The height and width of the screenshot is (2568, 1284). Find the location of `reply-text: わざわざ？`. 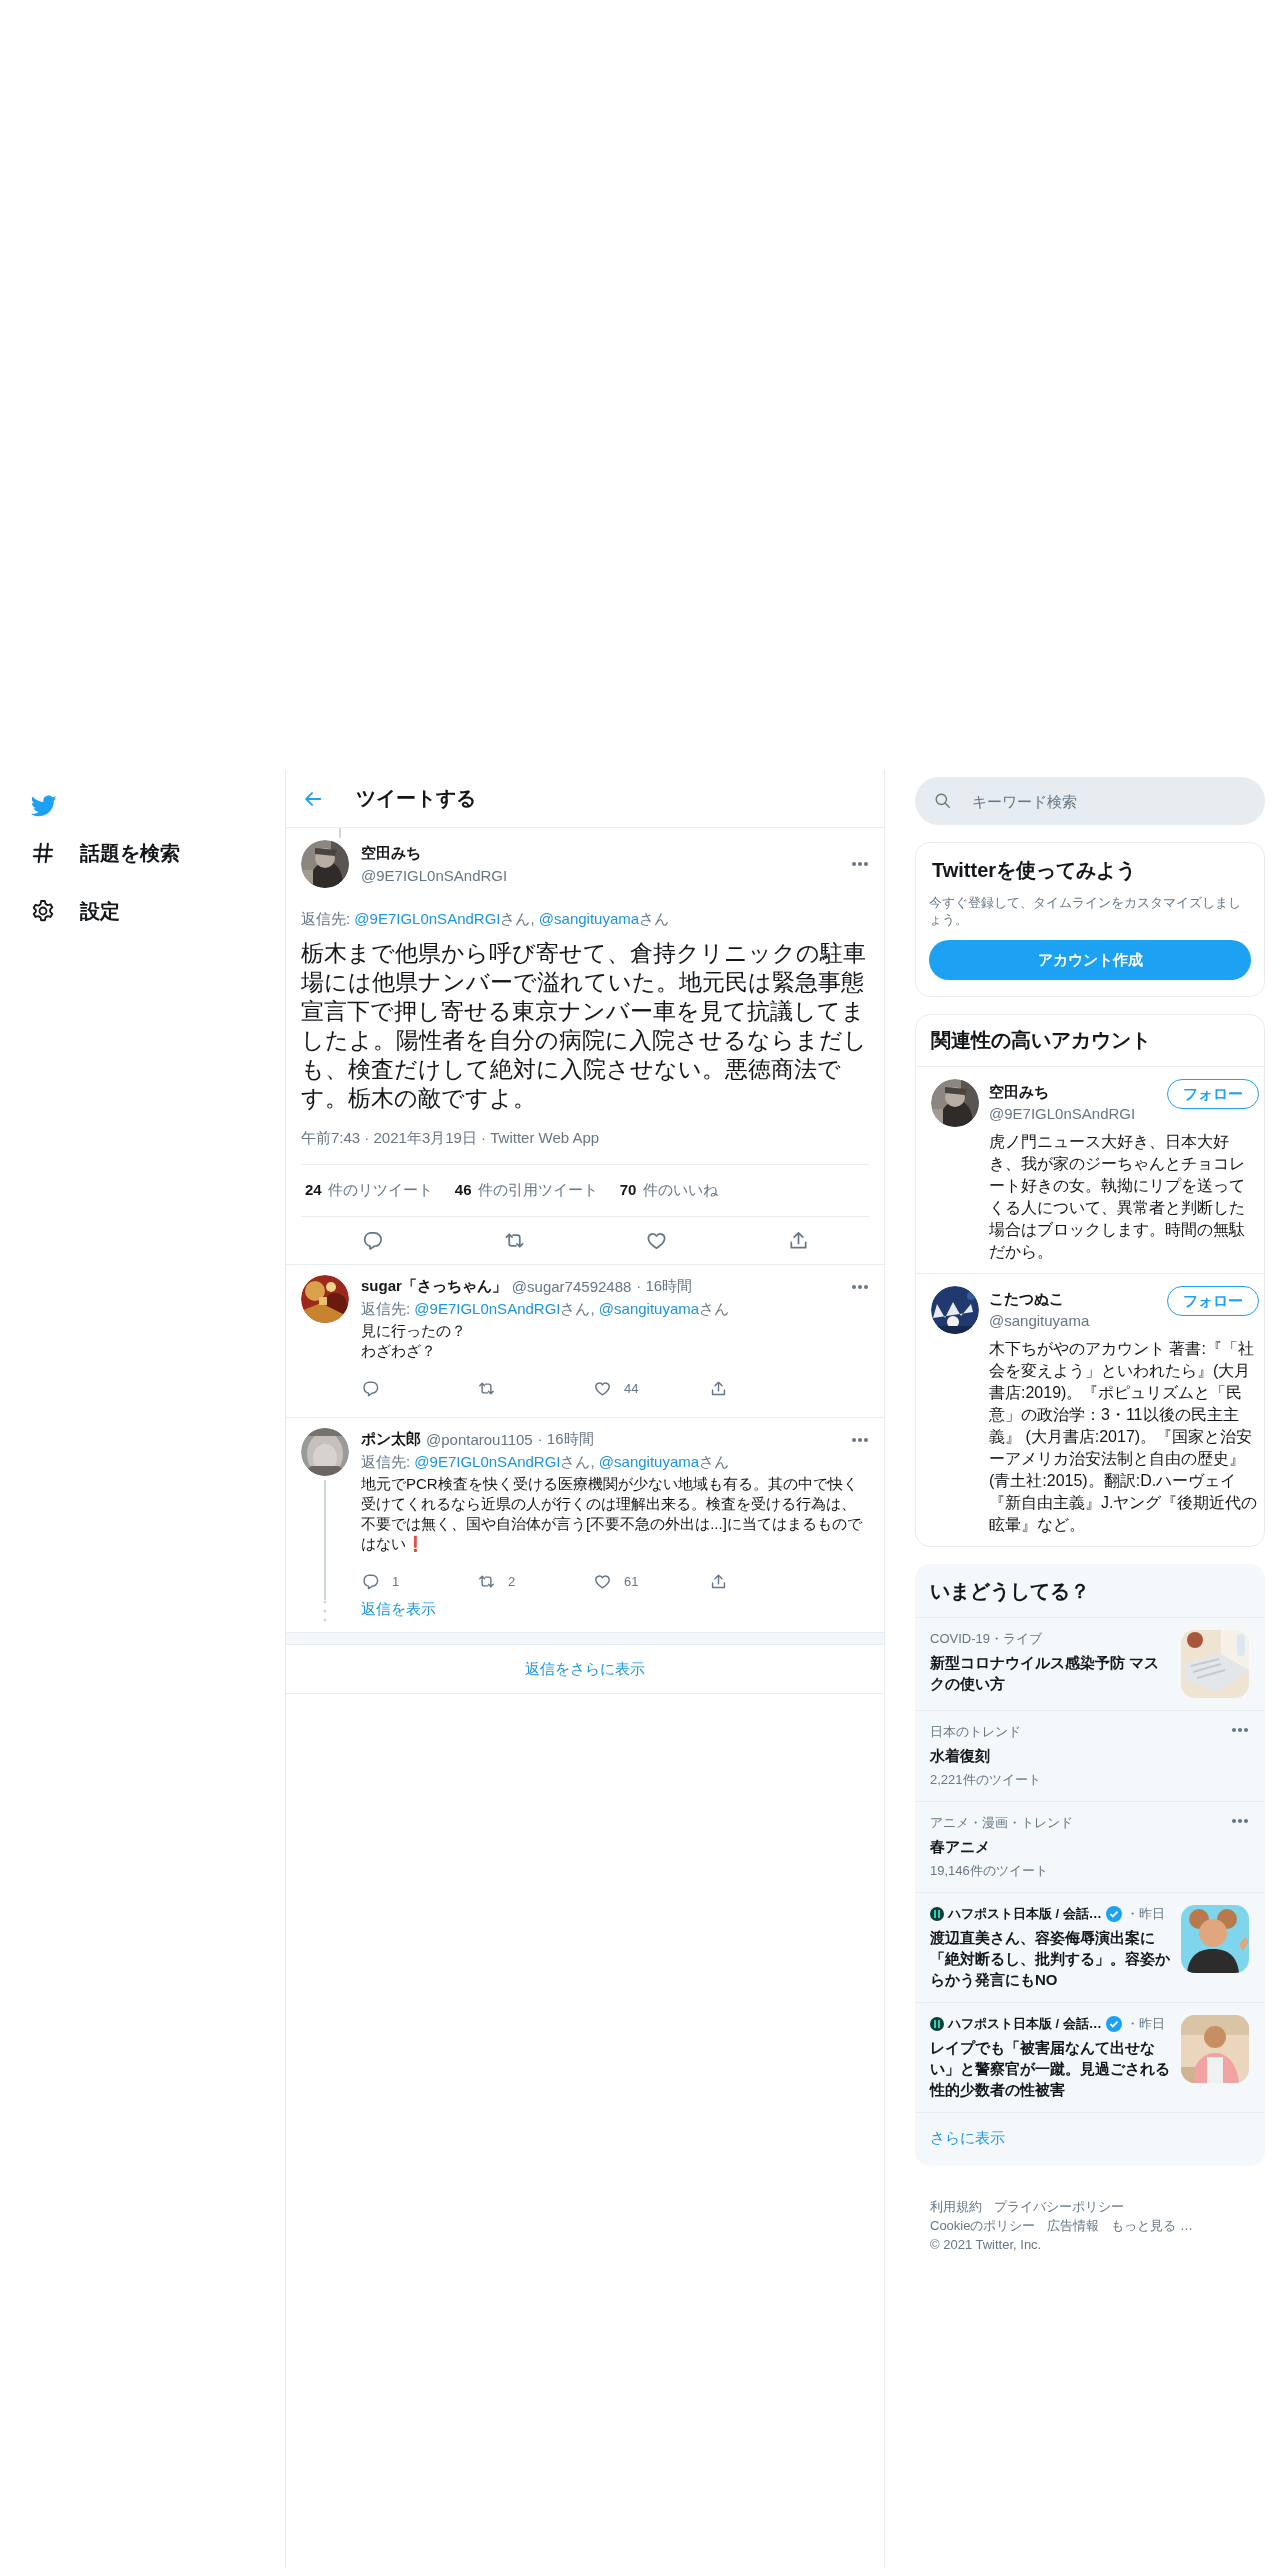

reply-text: わざわざ？ is located at coordinates (399, 1351).